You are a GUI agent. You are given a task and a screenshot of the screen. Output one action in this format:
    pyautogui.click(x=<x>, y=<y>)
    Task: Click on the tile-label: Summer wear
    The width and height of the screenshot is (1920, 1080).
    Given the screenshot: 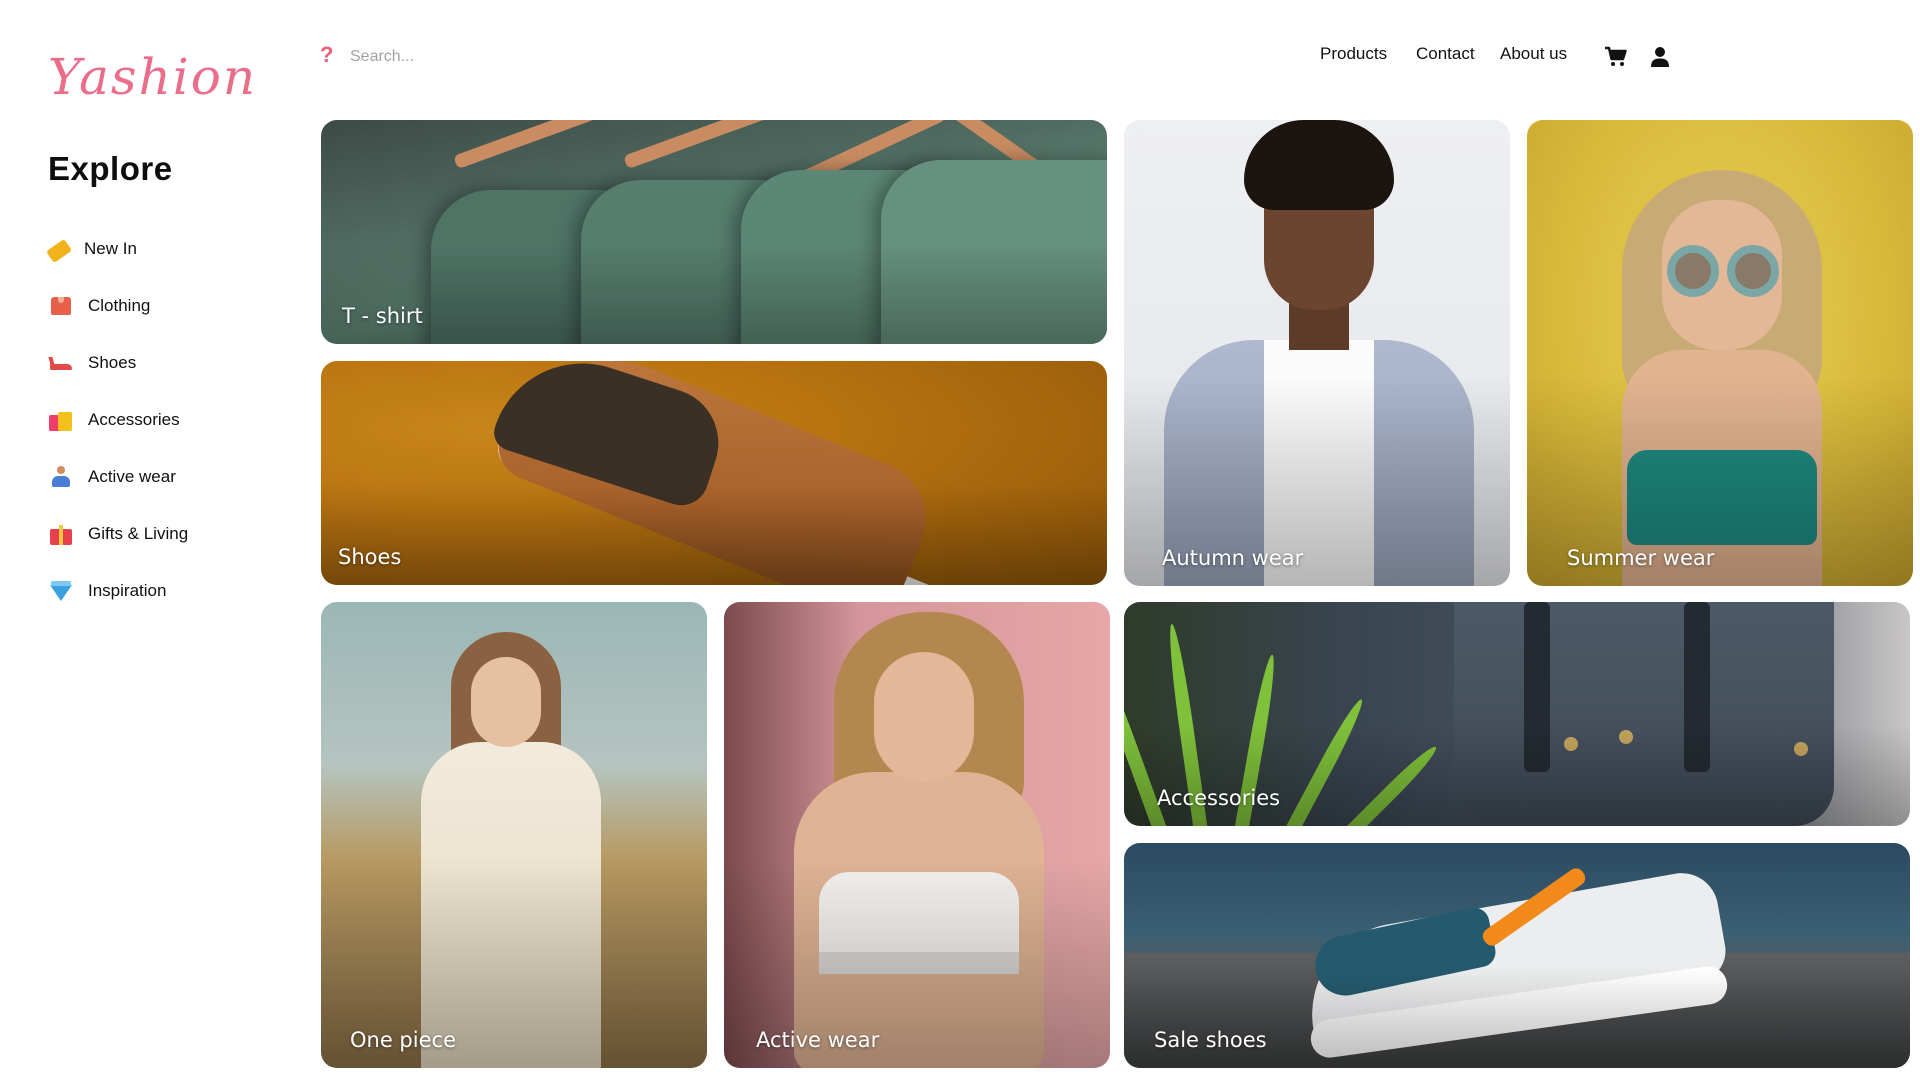 What is the action you would take?
    pyautogui.click(x=1641, y=558)
    